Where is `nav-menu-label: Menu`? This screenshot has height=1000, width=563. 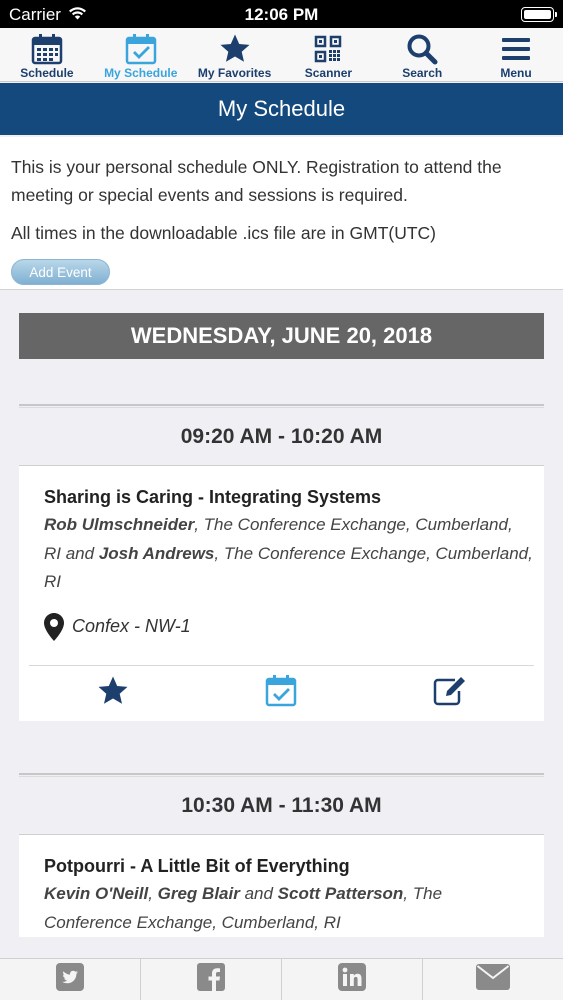 nav-menu-label: Menu is located at coordinates (516, 73).